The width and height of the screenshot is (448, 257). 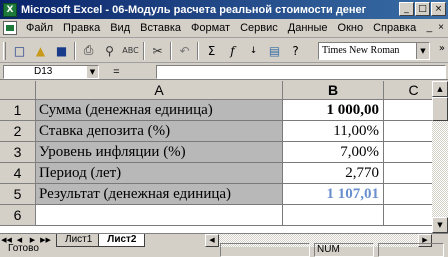 What do you see at coordinates (295, 51) in the screenshot?
I see `help-icon: ?` at bounding box center [295, 51].